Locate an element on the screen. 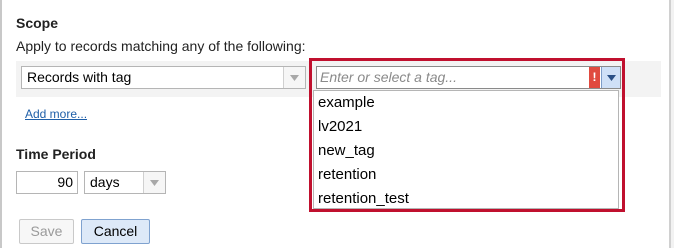 This screenshot has height=248, width=674. save-button: Save is located at coordinates (46, 231).